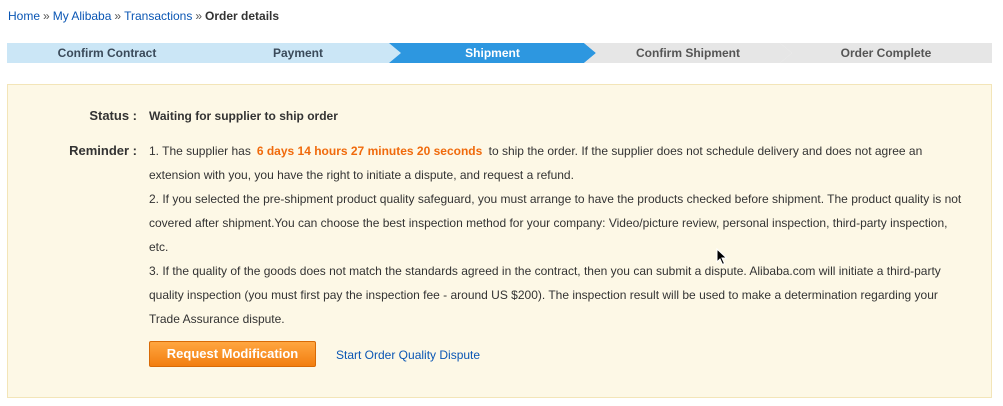 The width and height of the screenshot is (1003, 406). What do you see at coordinates (408, 355) in the screenshot?
I see `start-order-quality-dispute-link: Start Order Quality Dispute` at bounding box center [408, 355].